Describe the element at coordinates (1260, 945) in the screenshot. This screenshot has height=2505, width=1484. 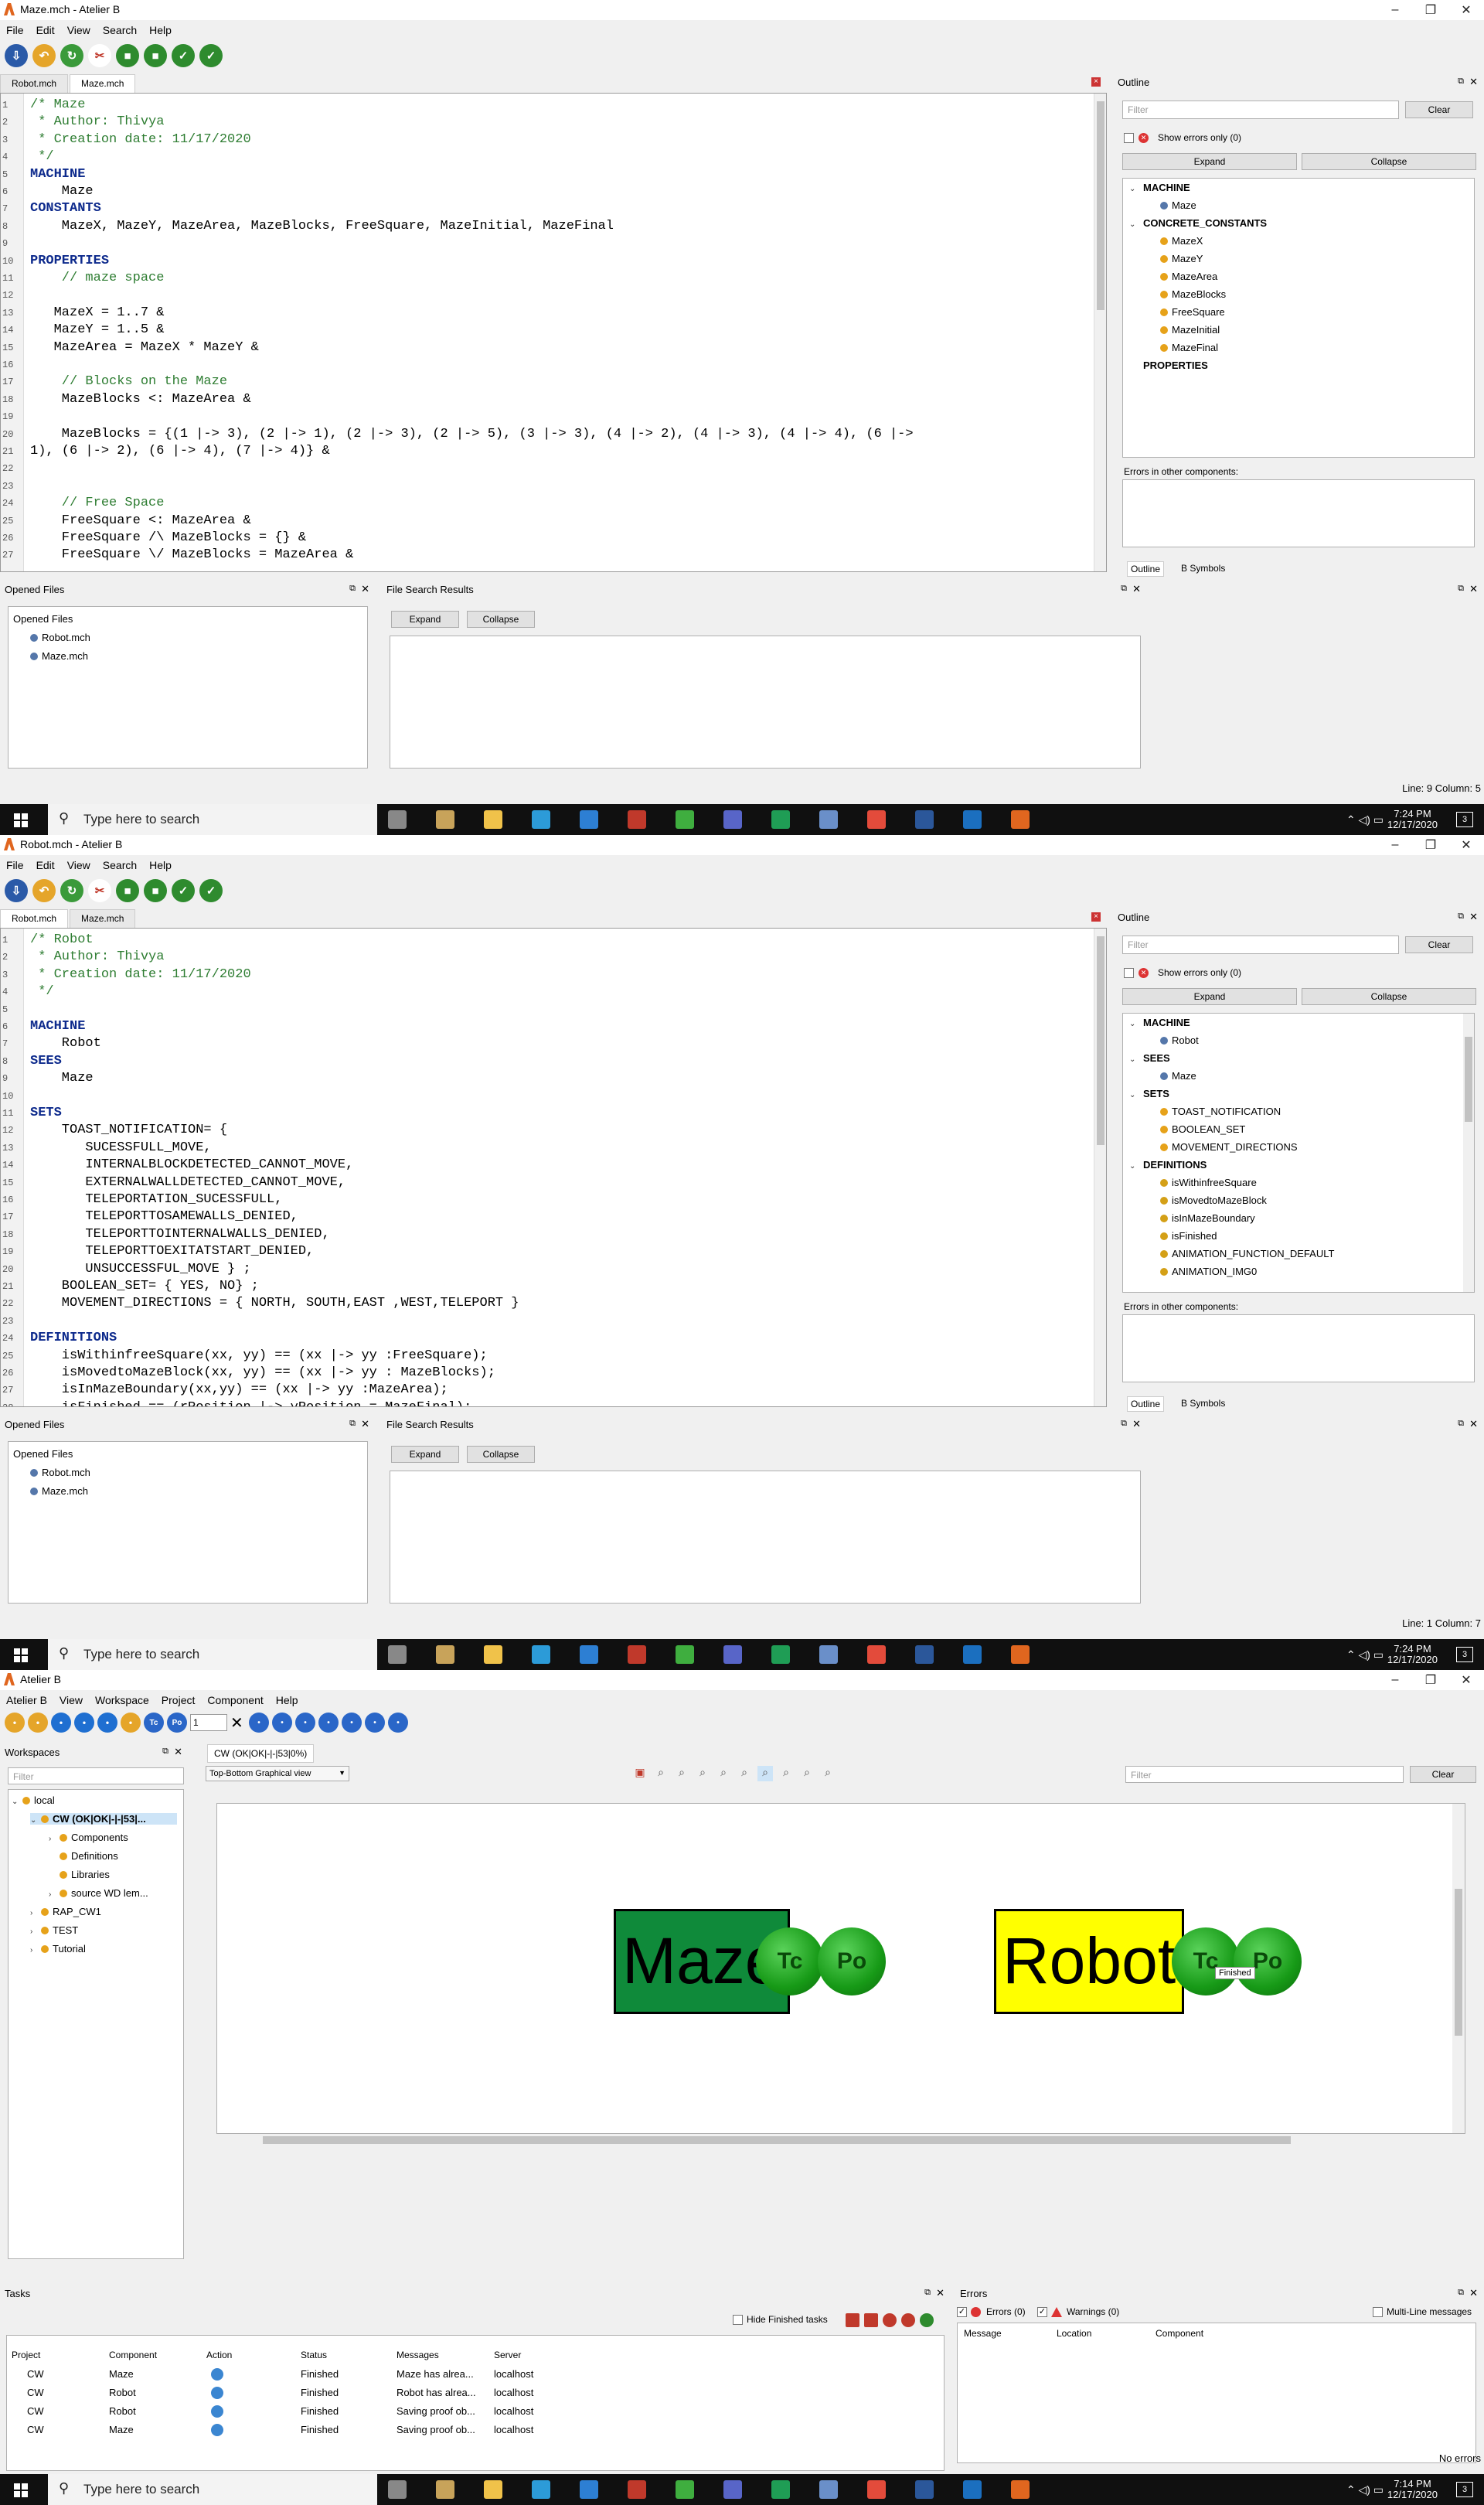
I see `outline-filter-input: Filter` at that location.